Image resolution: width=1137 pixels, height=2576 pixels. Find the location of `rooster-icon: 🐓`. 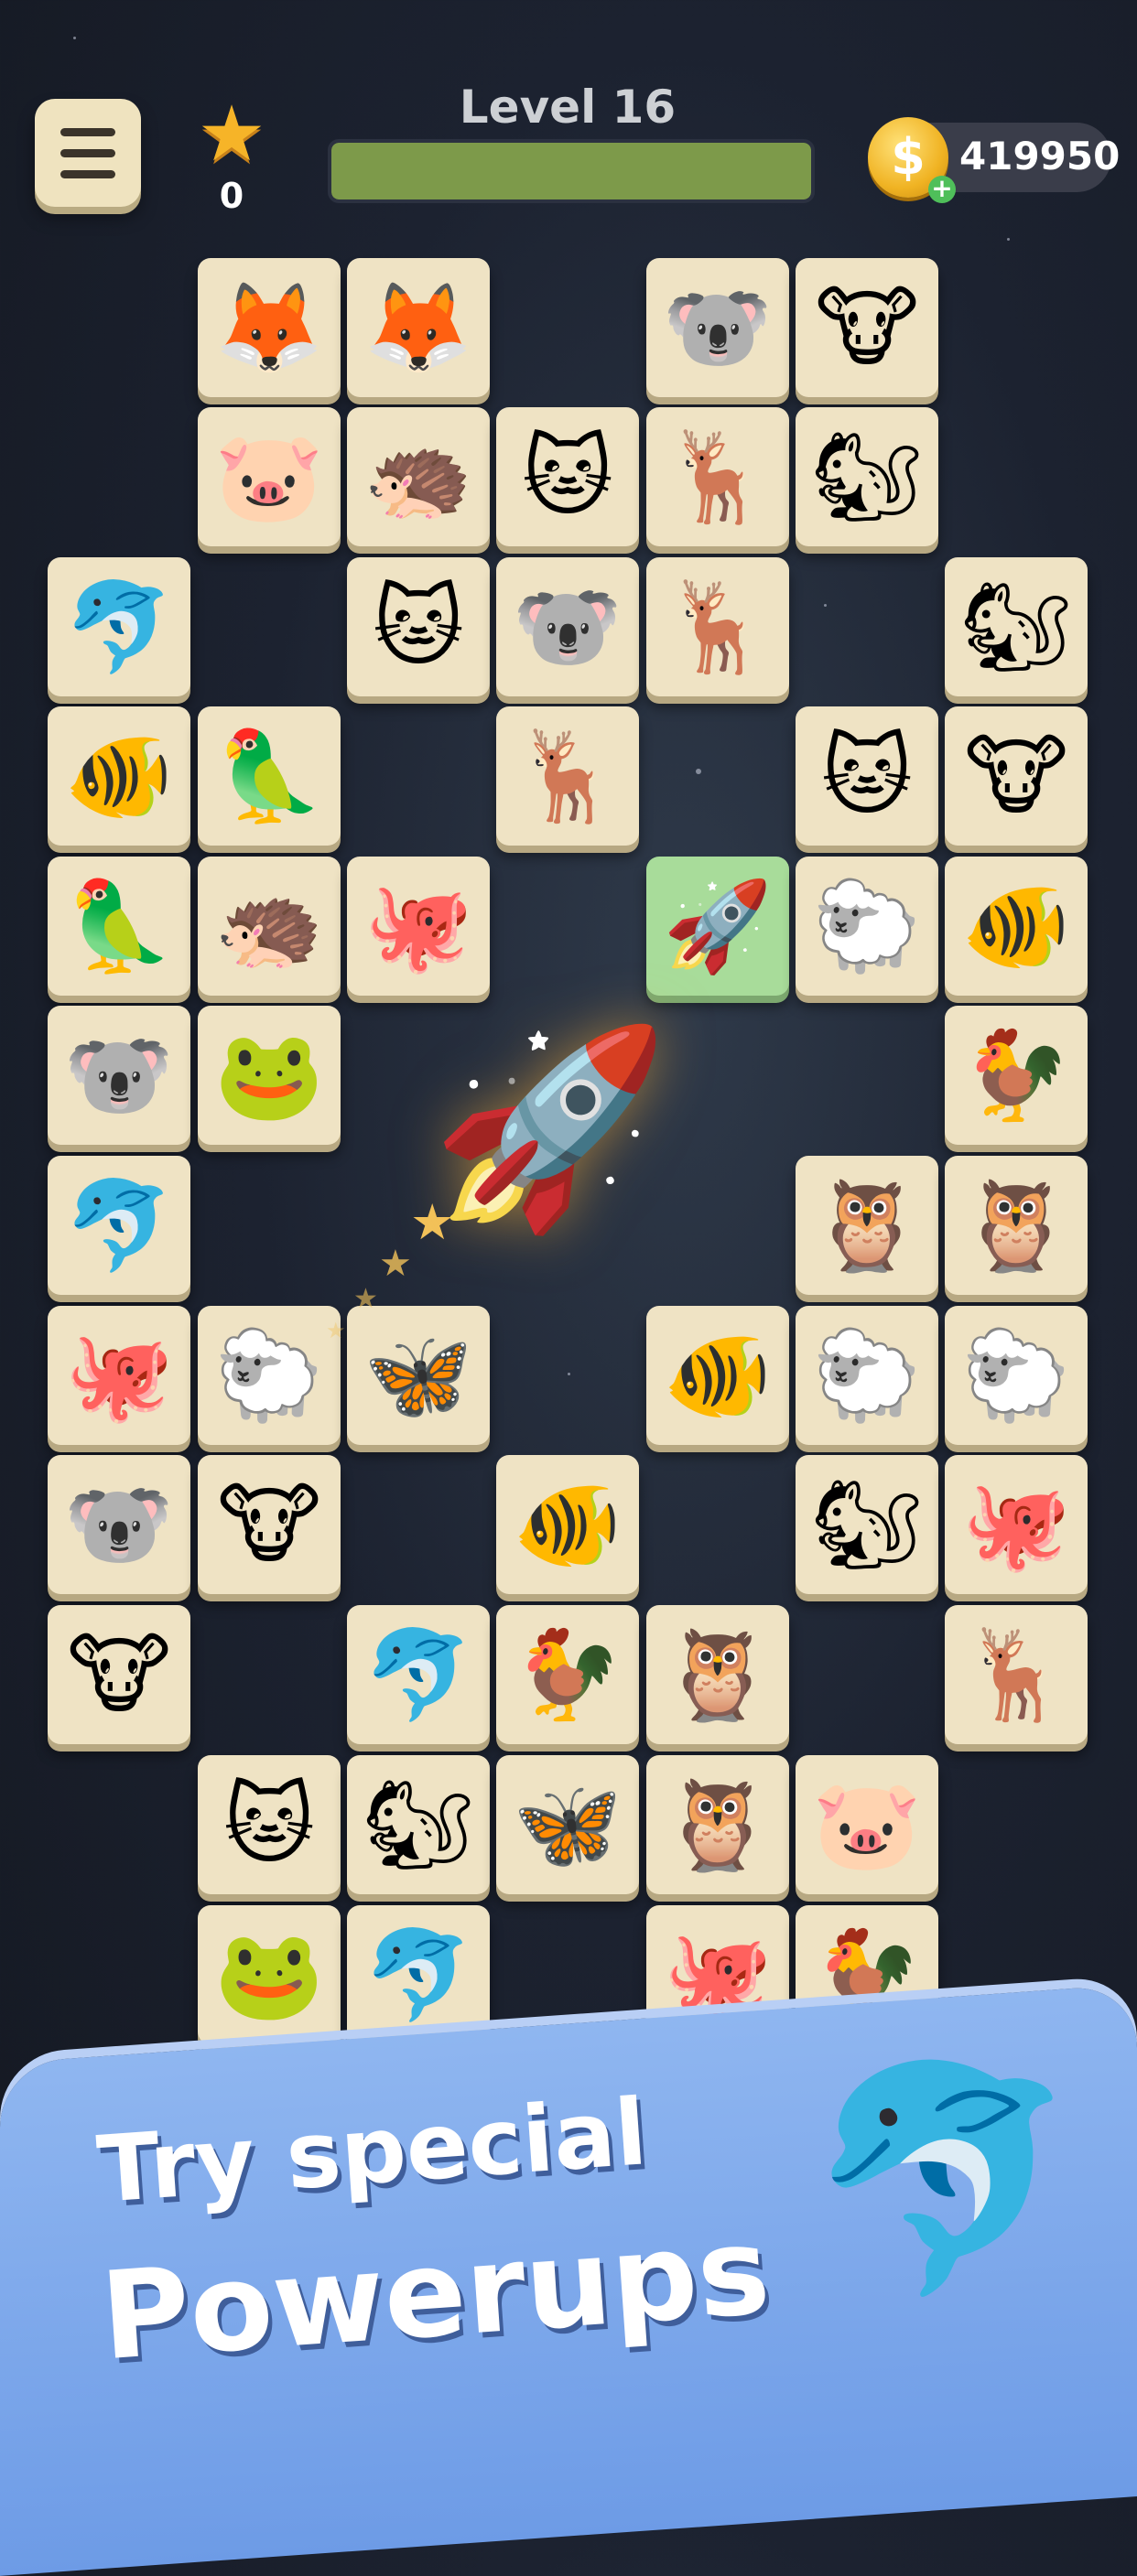

rooster-icon: 🐓 is located at coordinates (1016, 1075).